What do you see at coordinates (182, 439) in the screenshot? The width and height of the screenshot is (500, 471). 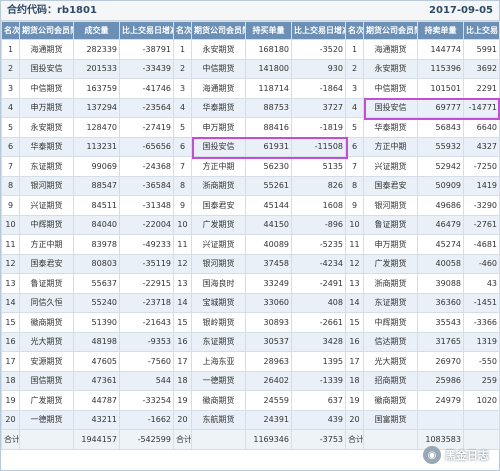 I see `totals-label-2: 合计` at bounding box center [182, 439].